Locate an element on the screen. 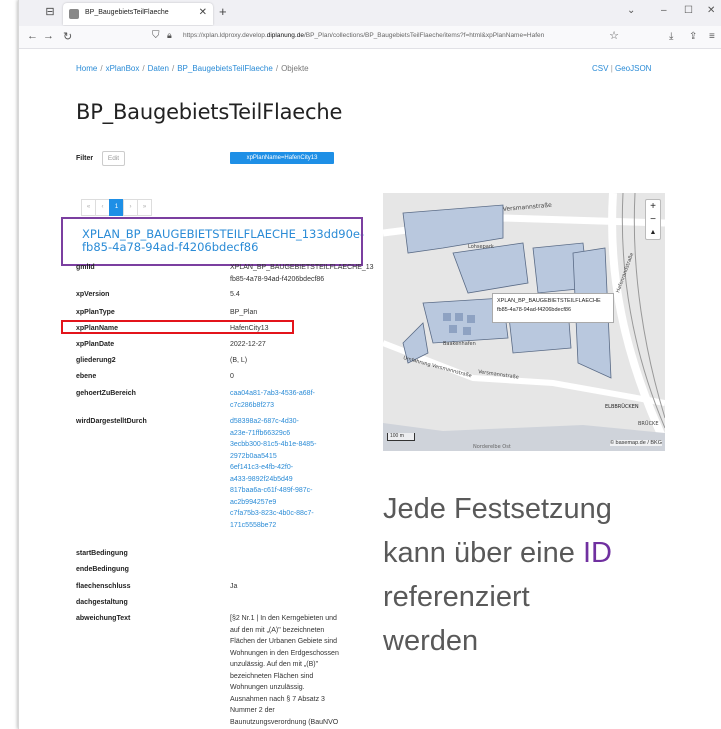  browser-tab: BP_BaugebietsTeilFlaeche ✕ is located at coordinates (138, 14).